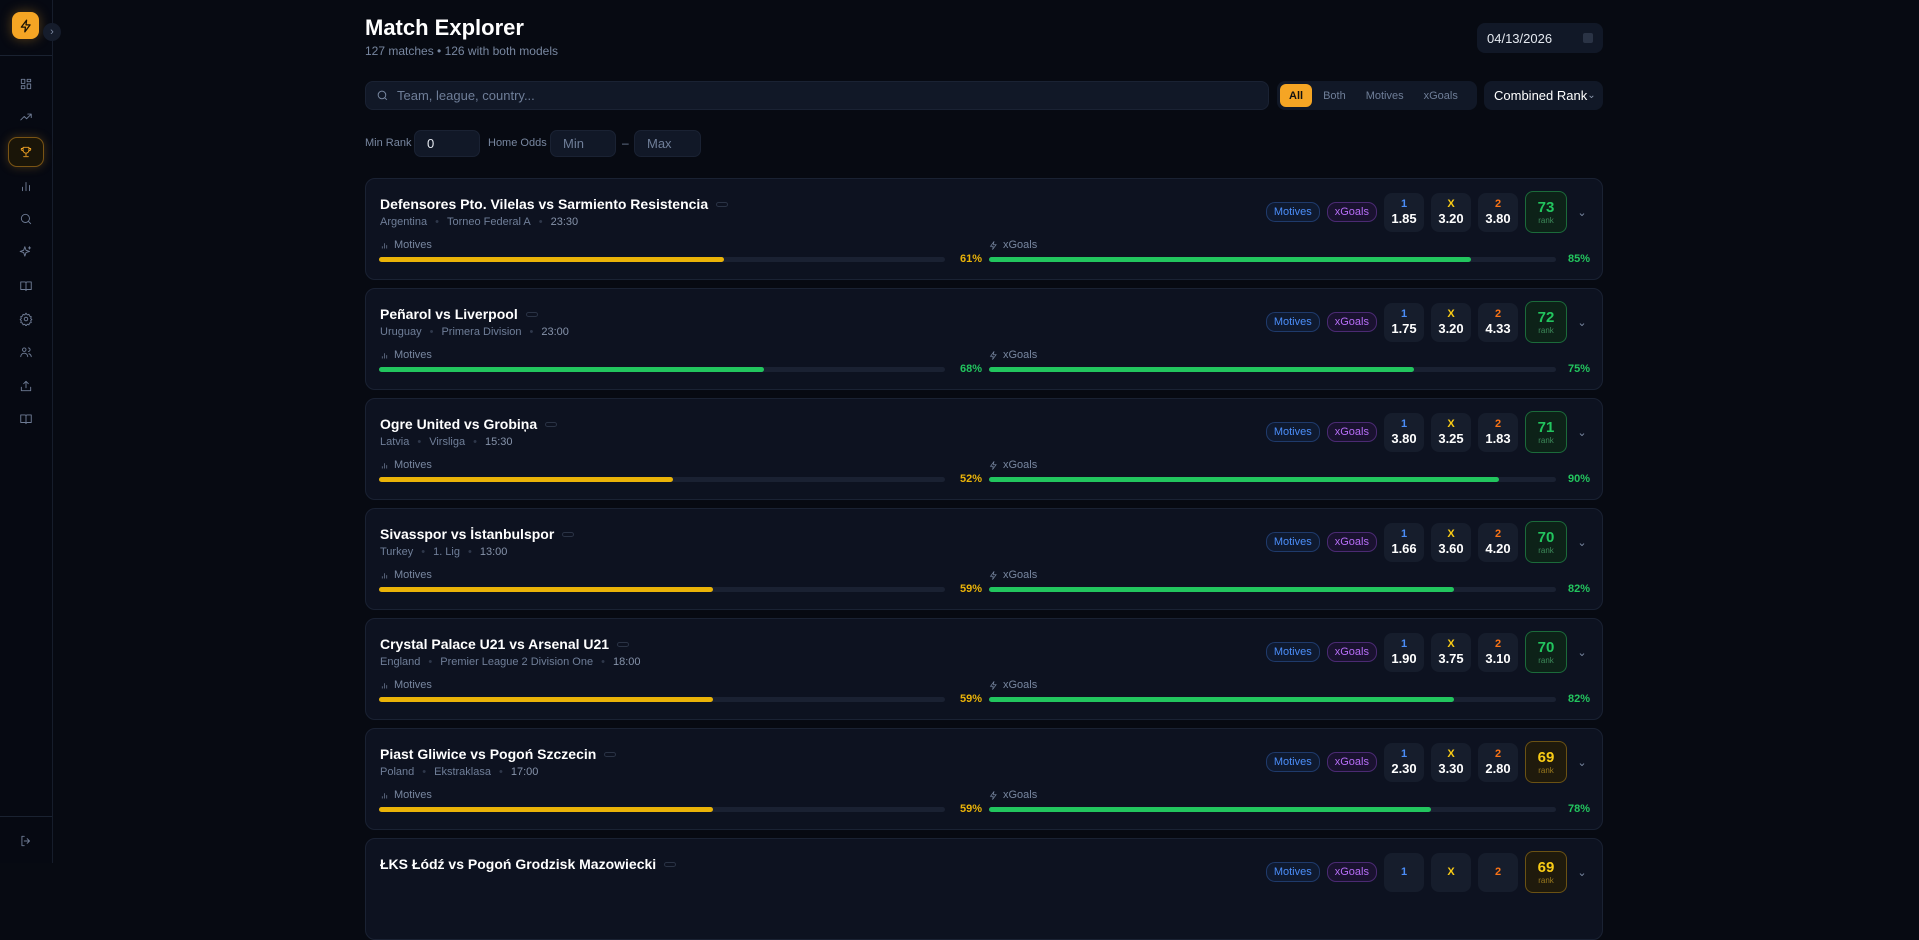  Describe the element at coordinates (26, 117) in the screenshot. I see `trending-icon` at that location.